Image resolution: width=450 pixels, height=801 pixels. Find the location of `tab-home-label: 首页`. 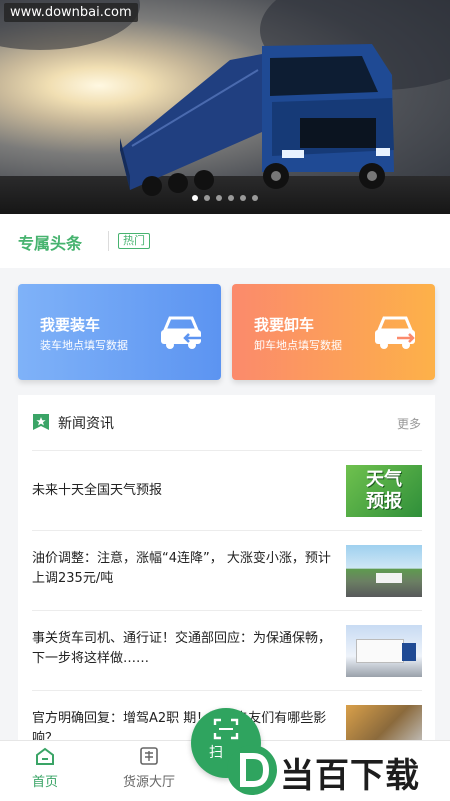

tab-home-label: 首页 is located at coordinates (44, 782).